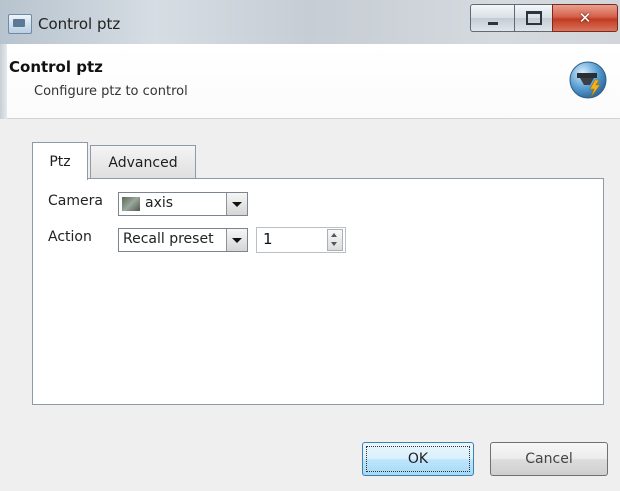  Describe the element at coordinates (79, 24) in the screenshot. I see `window-title: Control ptz` at that location.